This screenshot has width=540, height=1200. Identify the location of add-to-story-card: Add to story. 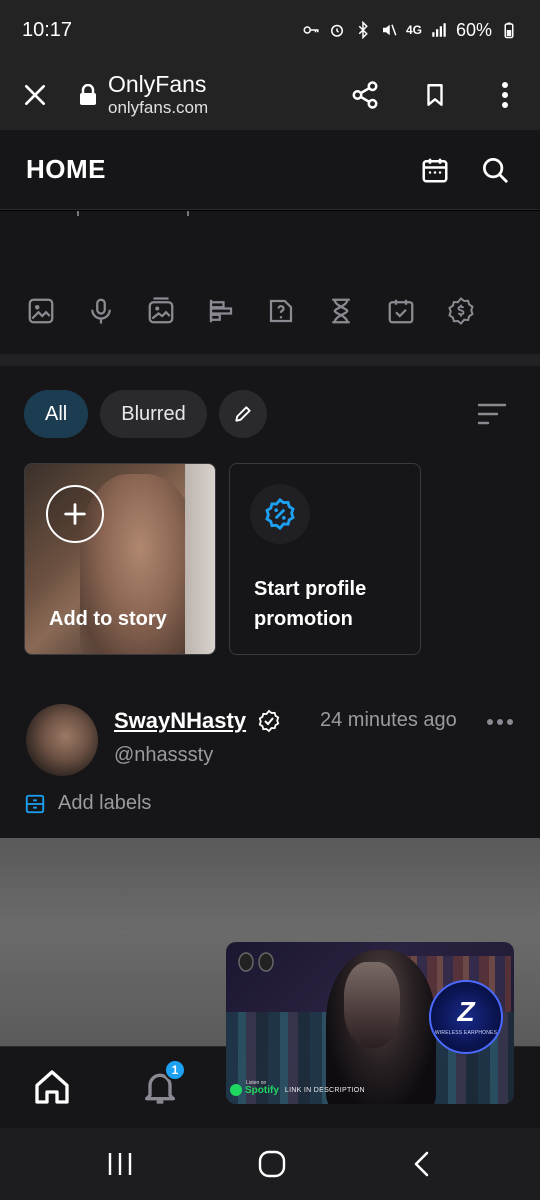
(120, 559).